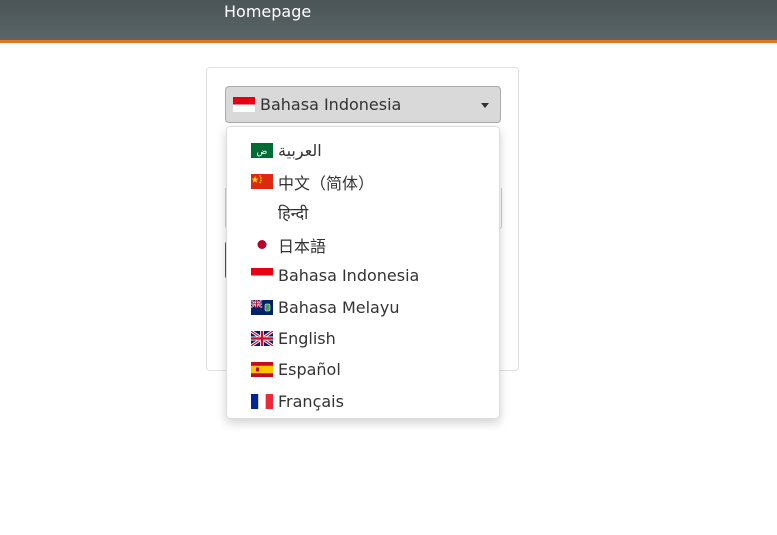 Image resolution: width=777 pixels, height=535 pixels. I want to click on spain-flag-icon, so click(262, 370).